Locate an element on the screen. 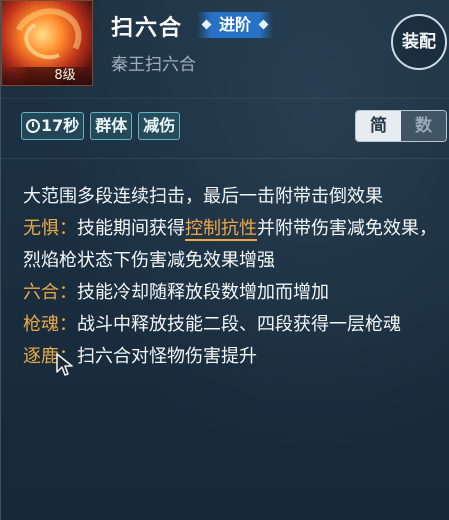 This screenshot has height=520, width=449. skill-level: 8级 is located at coordinates (47, 76).